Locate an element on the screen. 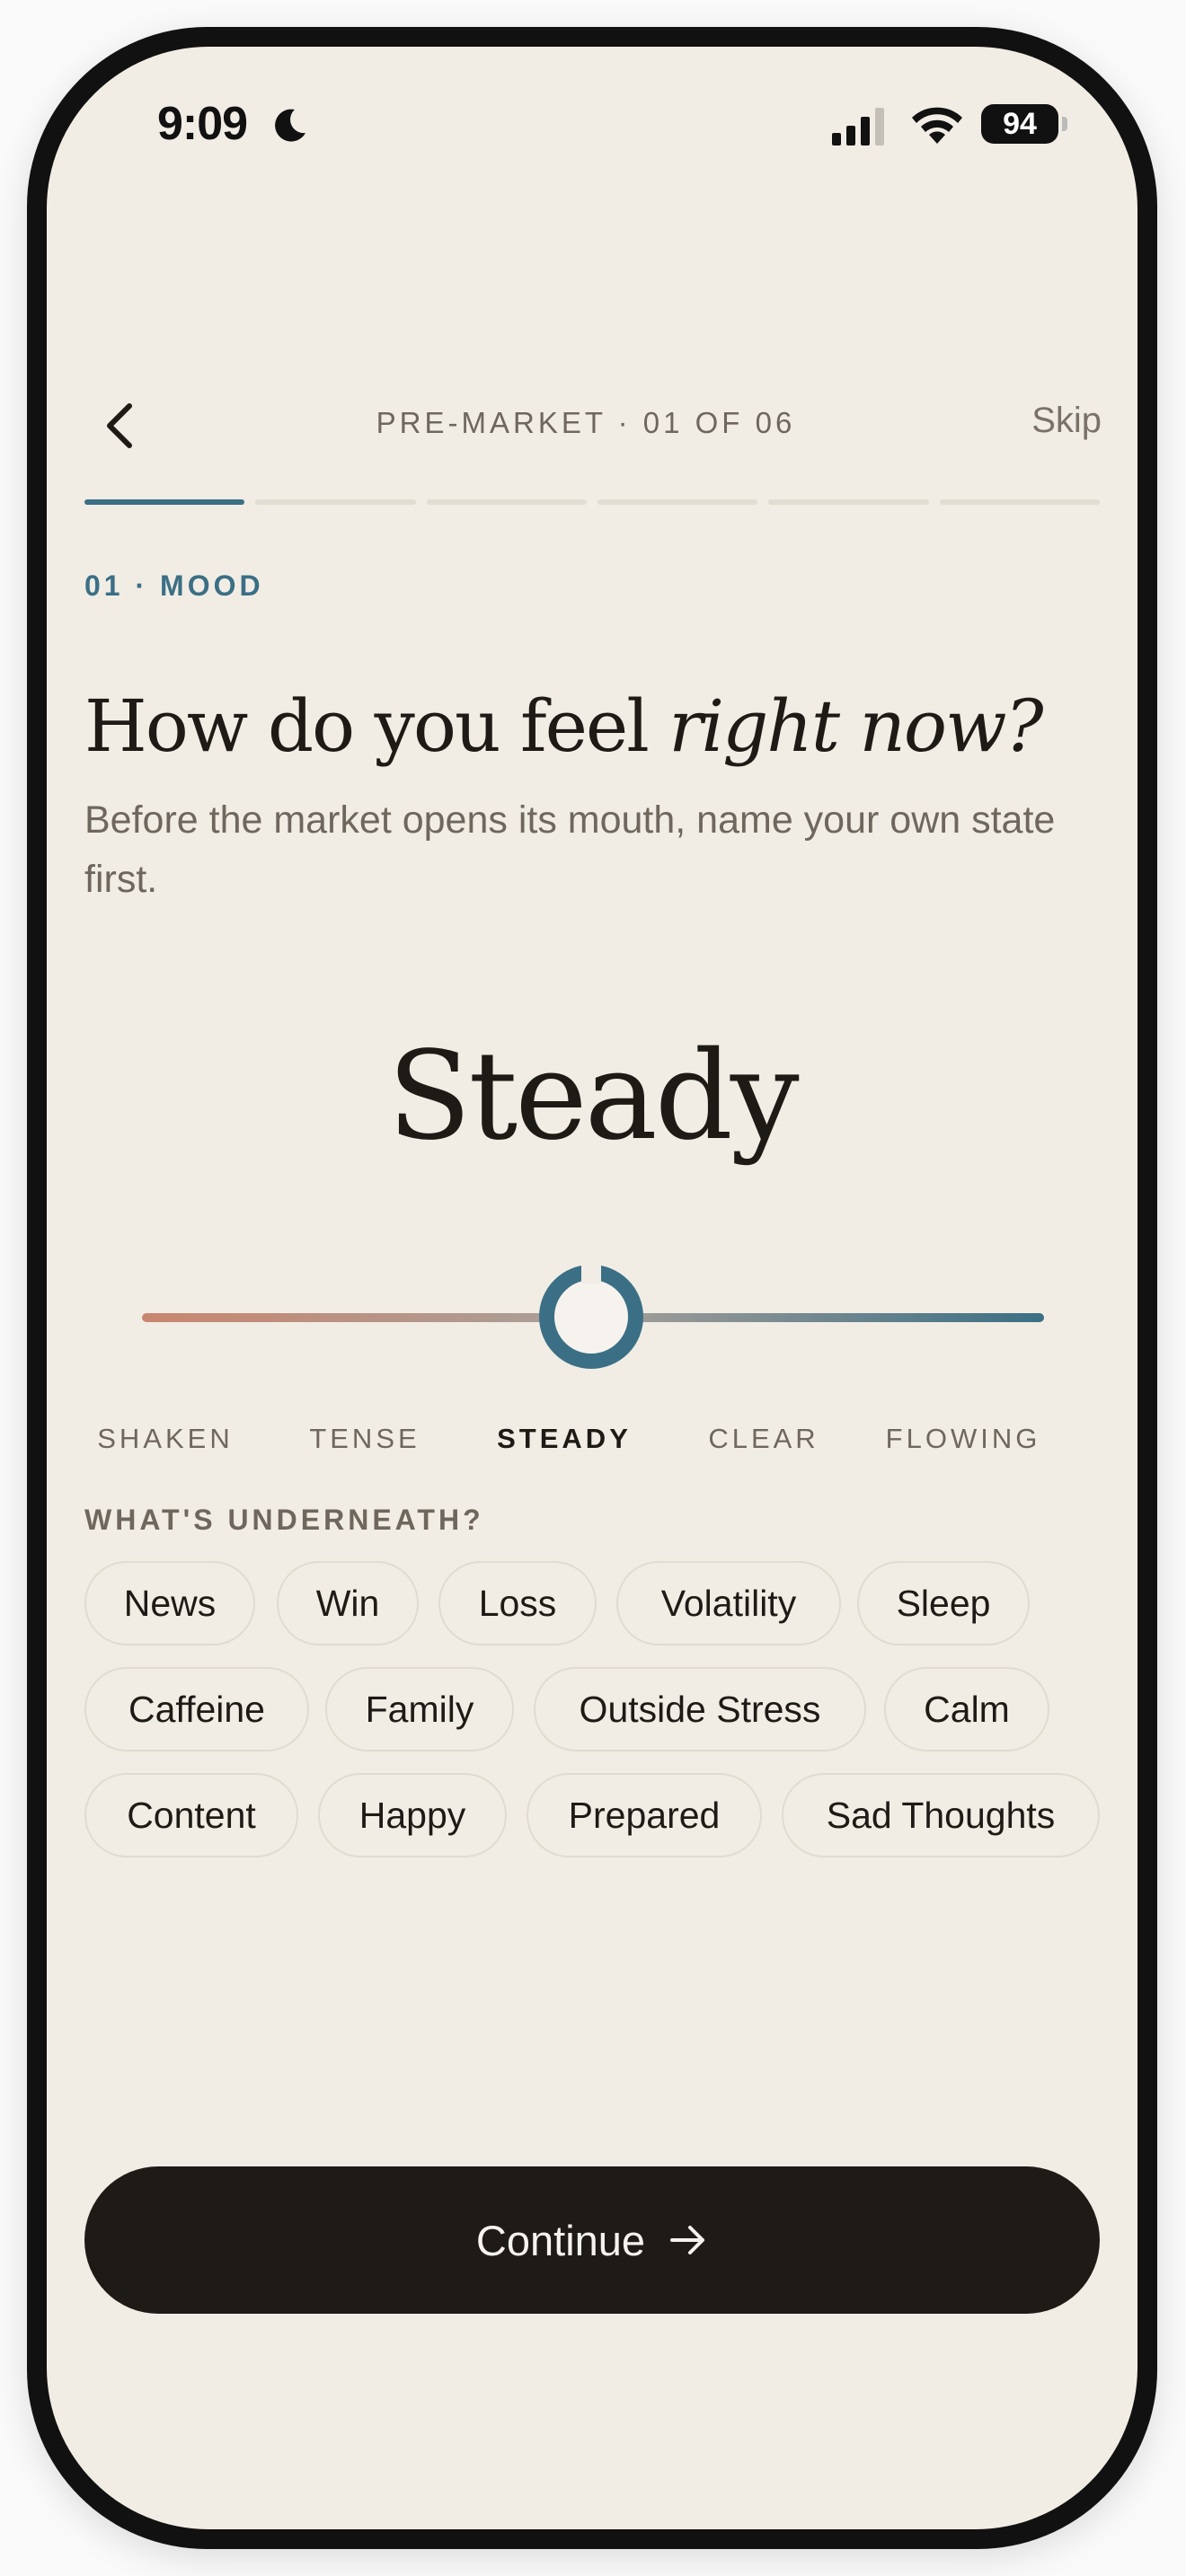 The image size is (1186, 2576). status-time: 9:09 is located at coordinates (202, 124).